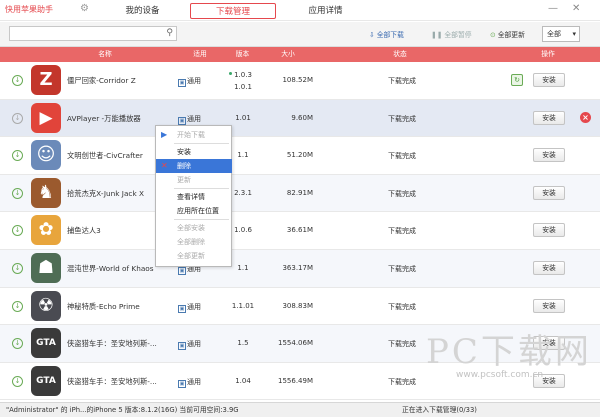 The height and width of the screenshot is (417, 600). Describe the element at coordinates (46, 117) in the screenshot. I see `avplayer-icon: ▶` at that location.